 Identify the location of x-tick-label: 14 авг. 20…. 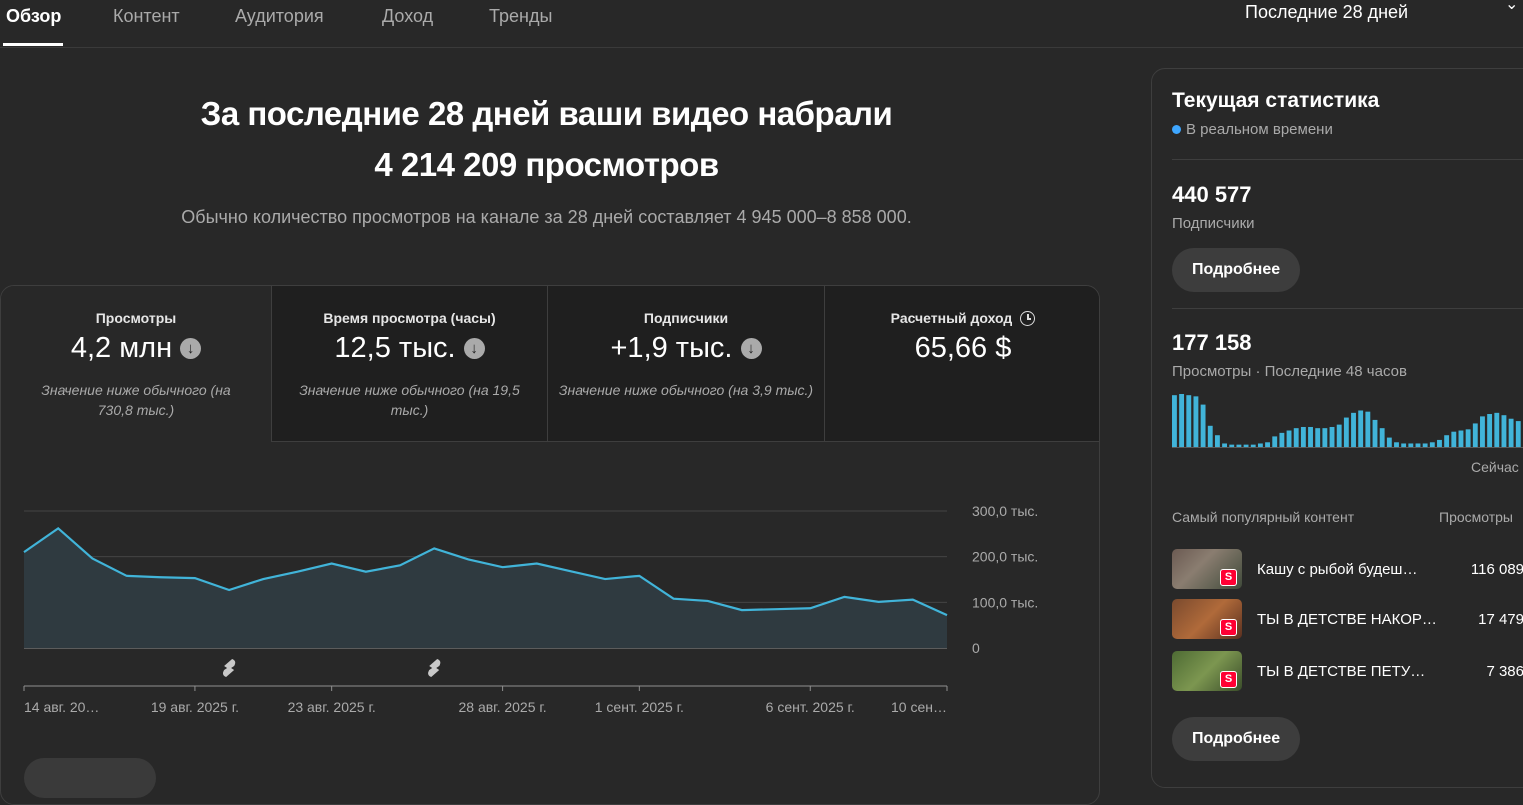
(61, 707).